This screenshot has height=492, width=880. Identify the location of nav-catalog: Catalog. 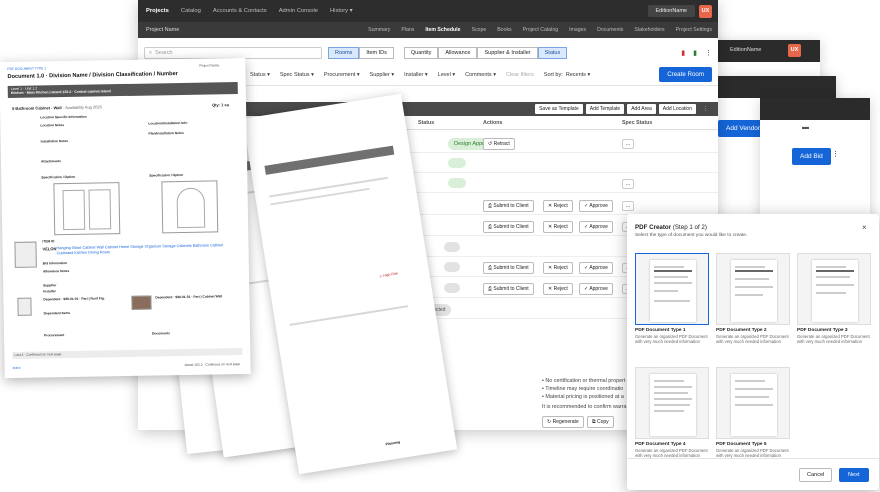
(191, 11).